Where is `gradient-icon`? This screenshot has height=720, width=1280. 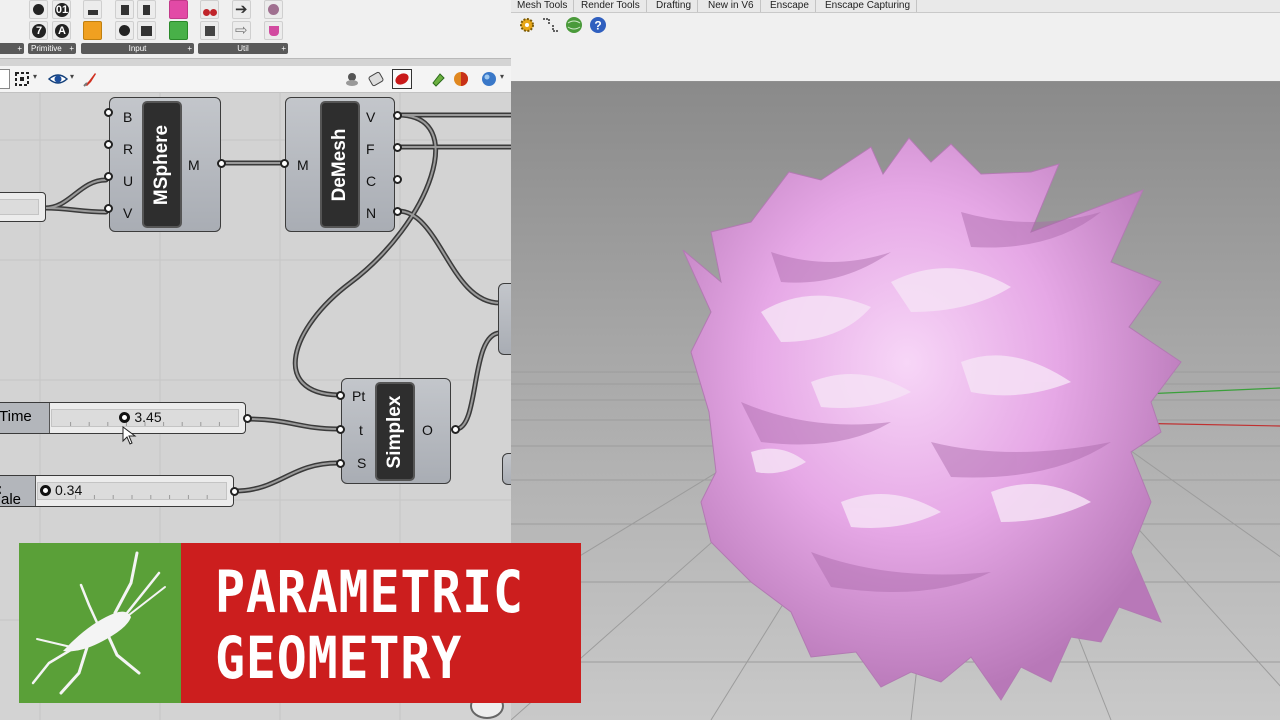 gradient-icon is located at coordinates (178, 9).